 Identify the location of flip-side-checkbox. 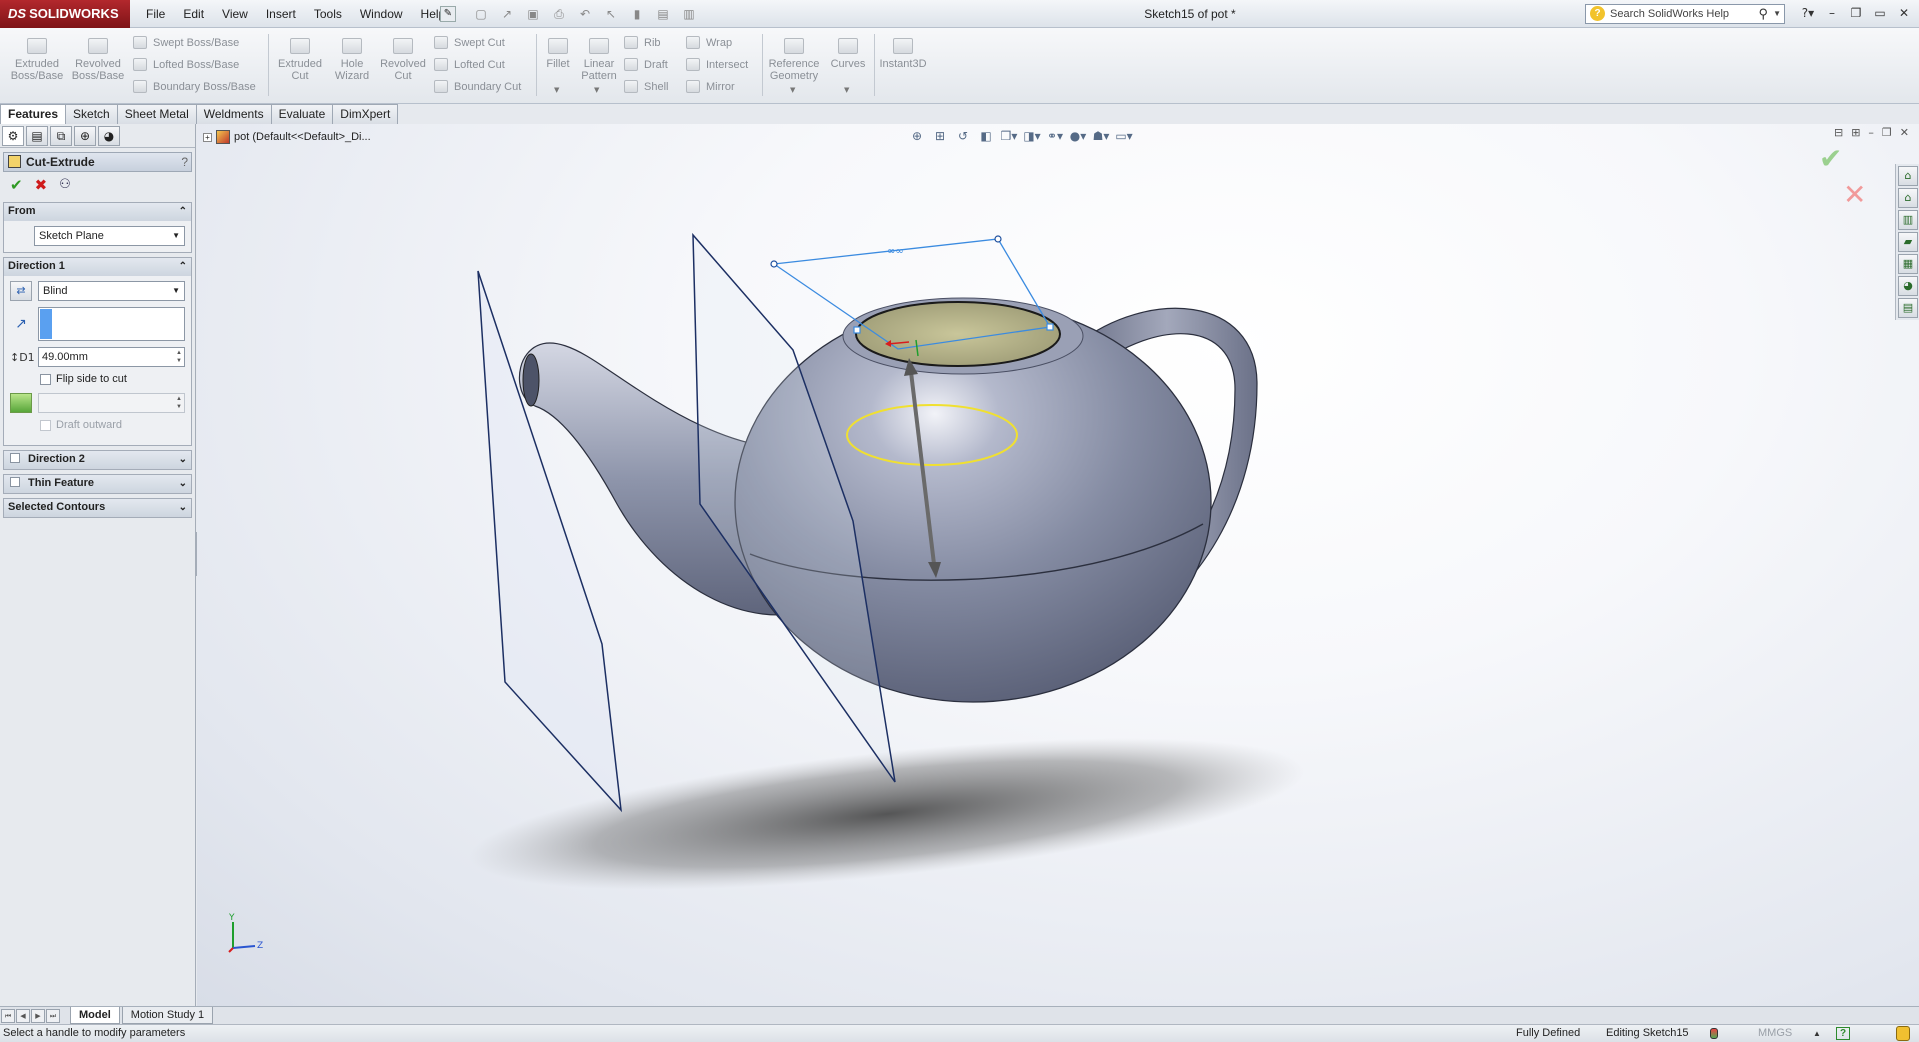
(45, 379).